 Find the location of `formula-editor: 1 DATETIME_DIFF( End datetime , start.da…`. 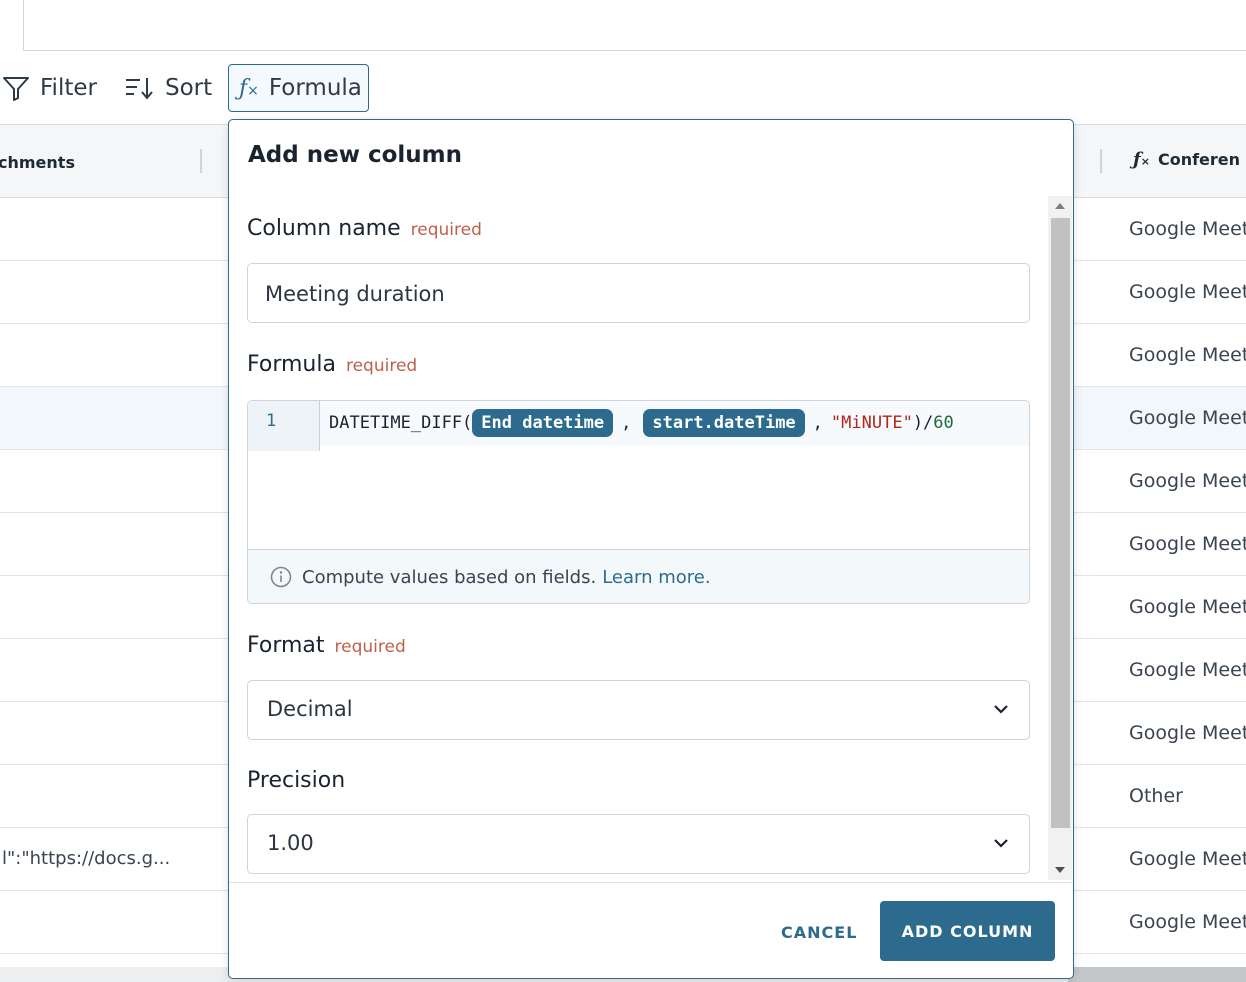

formula-editor: 1 DATETIME_DIFF( End datetime , start.da… is located at coordinates (638, 502).